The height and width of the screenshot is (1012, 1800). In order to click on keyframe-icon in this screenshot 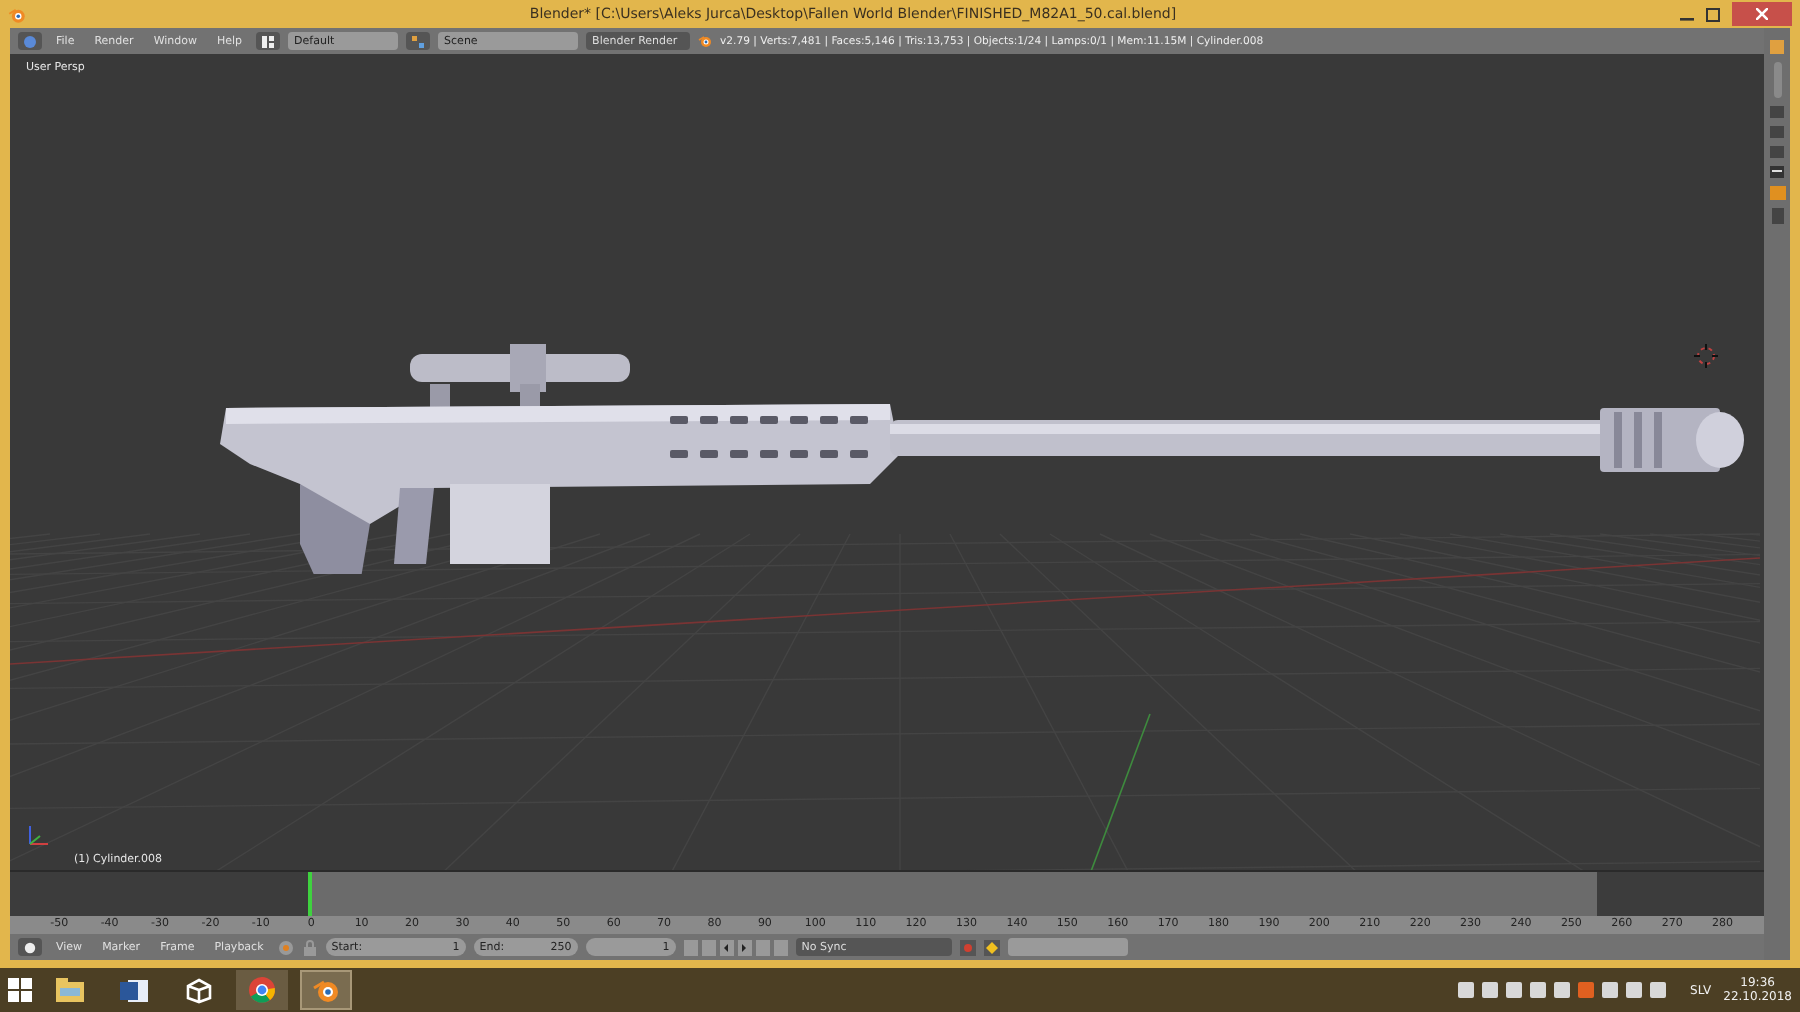, I will do `click(991, 947)`.